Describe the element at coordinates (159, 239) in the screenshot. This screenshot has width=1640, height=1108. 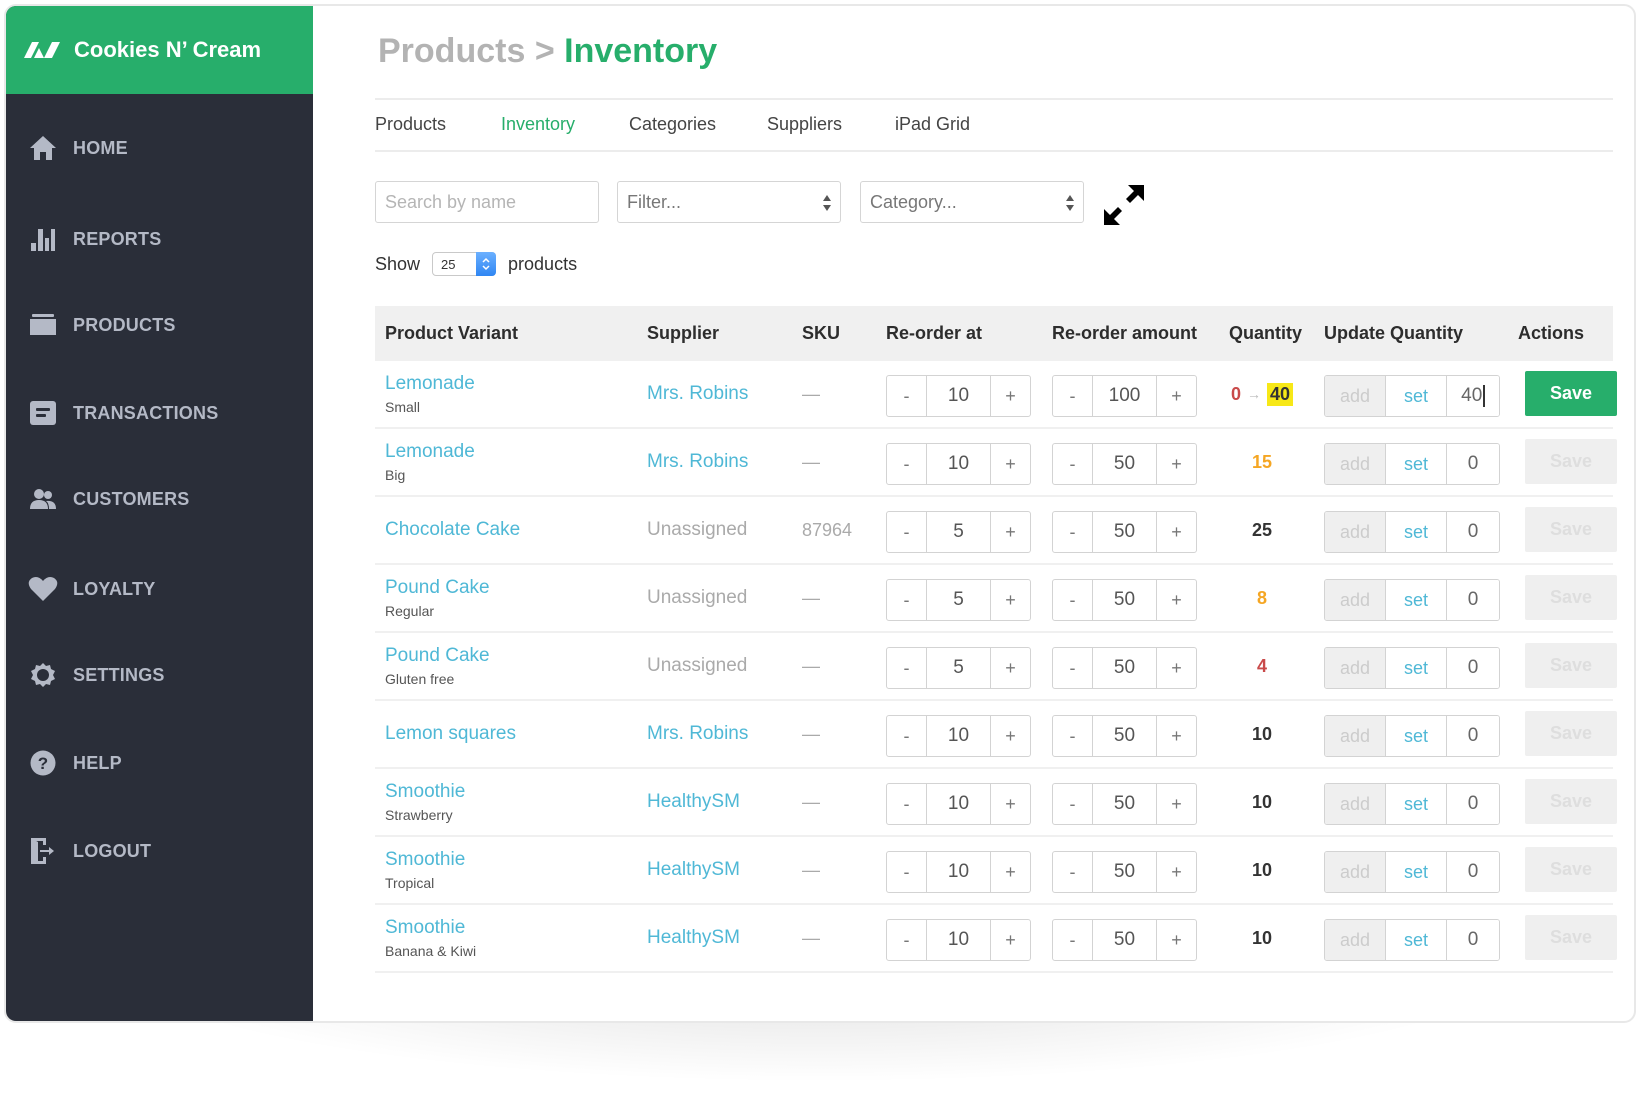
I see `sidebar-item-reports: REPORTS` at that location.